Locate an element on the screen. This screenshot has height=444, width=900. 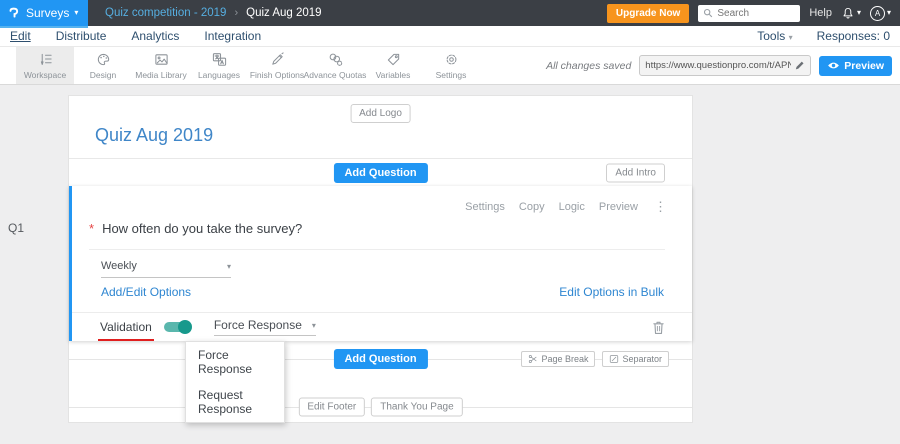
validation-toggle is located at coordinates (177, 327).